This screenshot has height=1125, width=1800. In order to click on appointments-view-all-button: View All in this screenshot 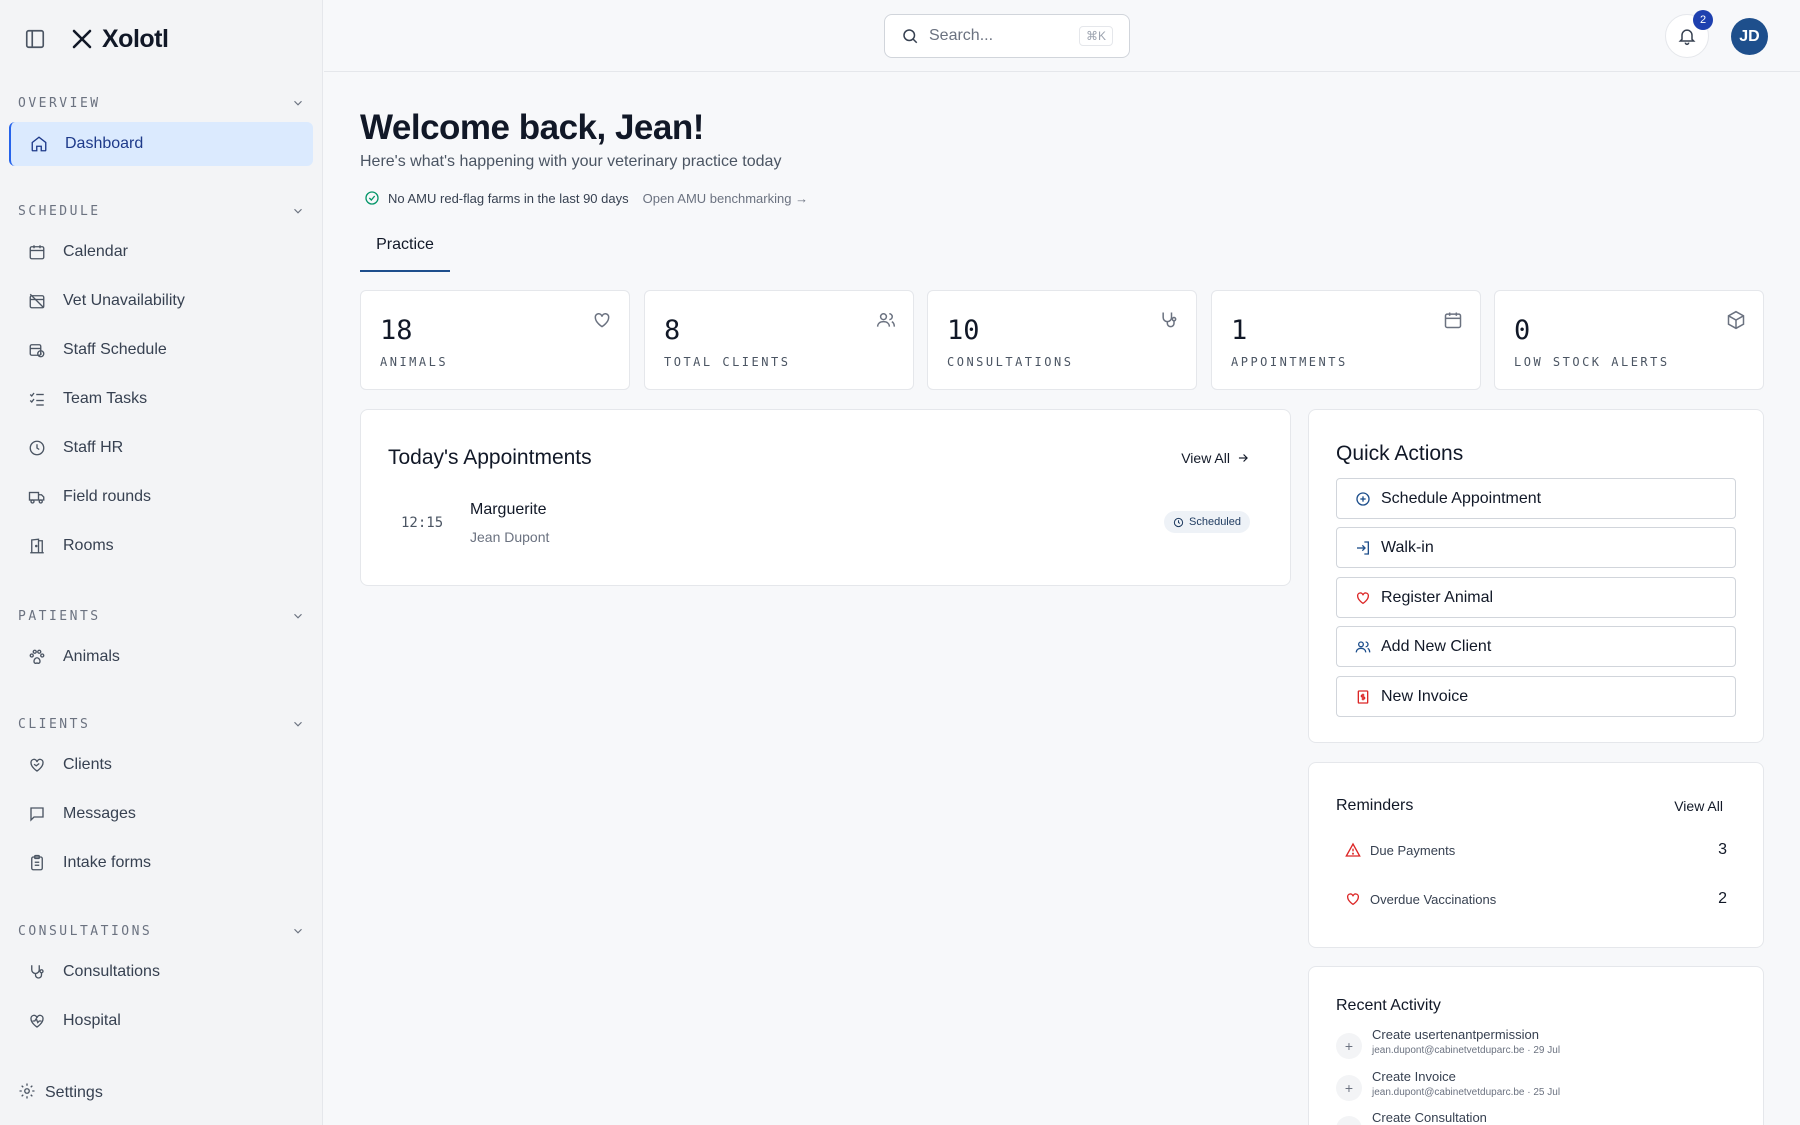, I will do `click(1215, 458)`.